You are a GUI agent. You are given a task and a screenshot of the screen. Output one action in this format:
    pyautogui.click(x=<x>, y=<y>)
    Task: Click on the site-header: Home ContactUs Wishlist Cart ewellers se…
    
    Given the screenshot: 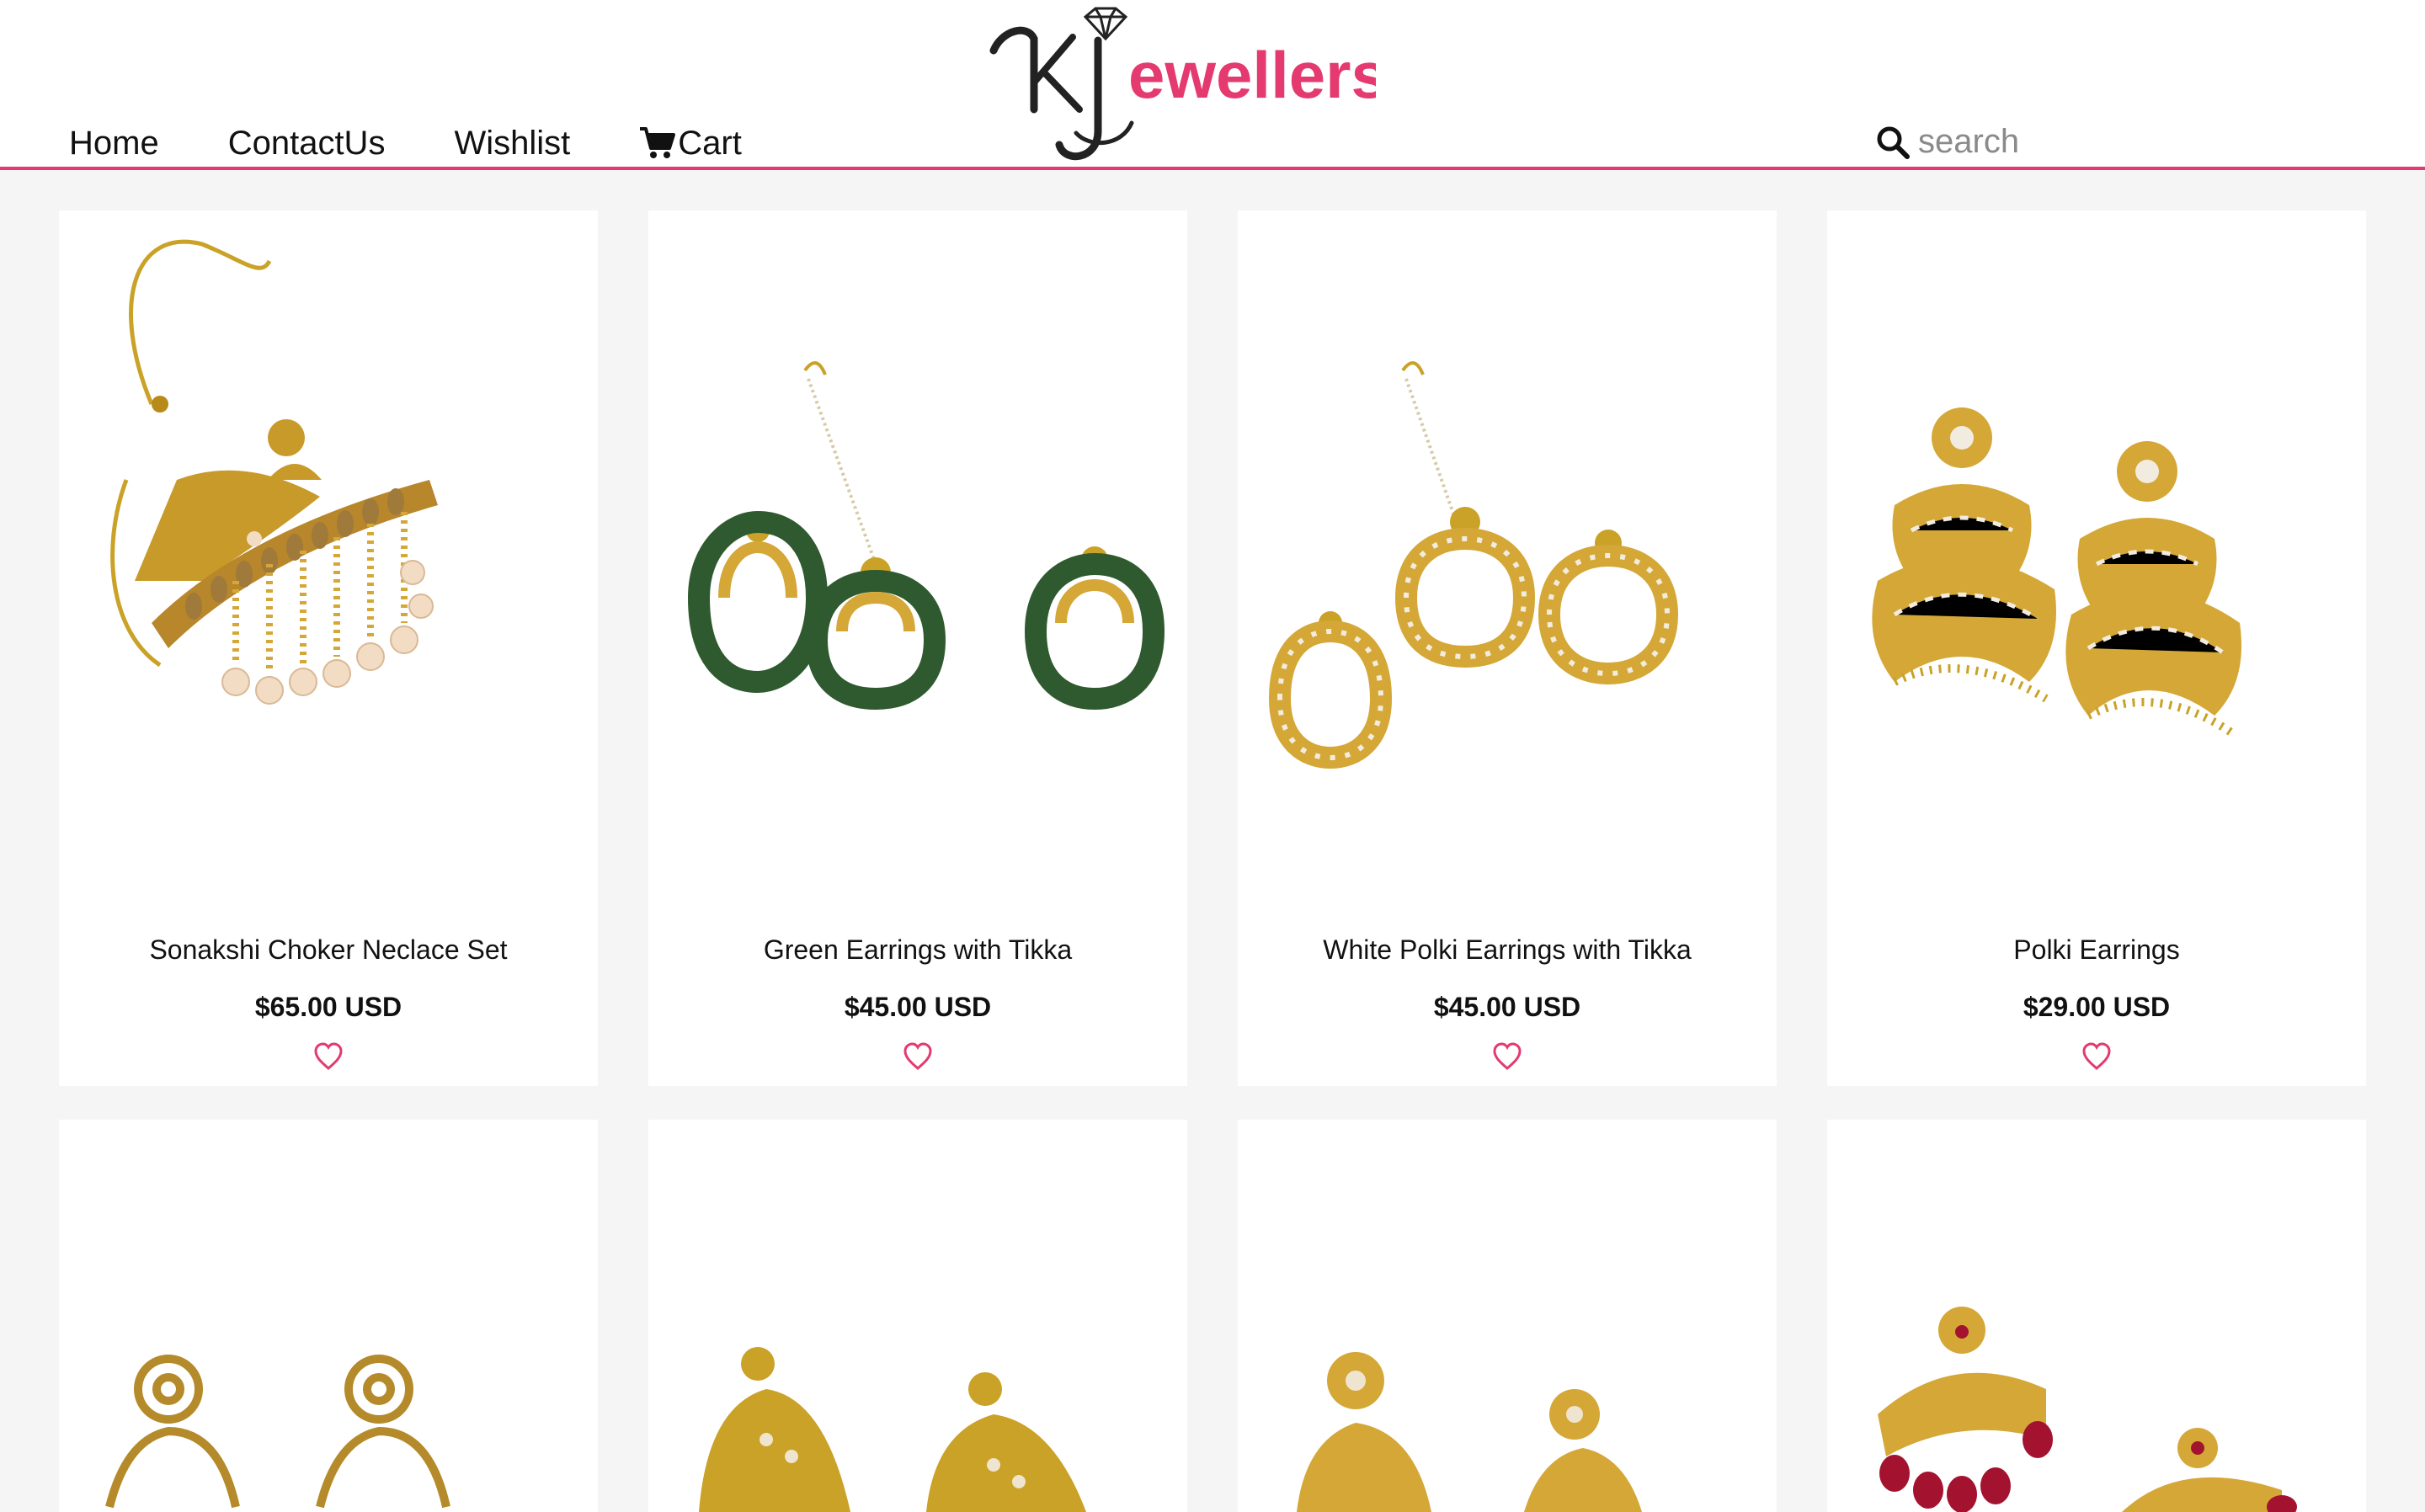 What is the action you would take?
    pyautogui.click(x=1212, y=85)
    